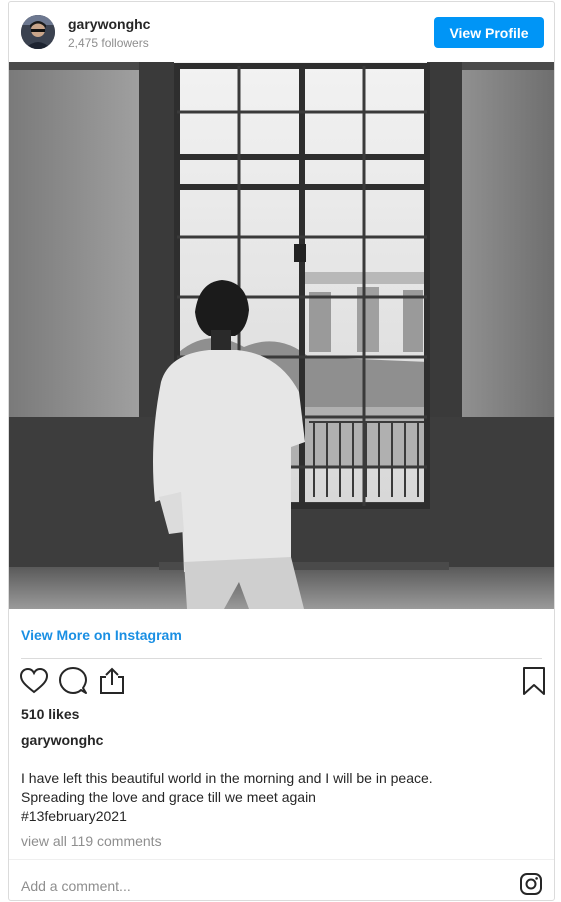 The width and height of the screenshot is (561, 902). What do you see at coordinates (91, 841) in the screenshot?
I see `view-all-comments-link: view all 119 comments` at bounding box center [91, 841].